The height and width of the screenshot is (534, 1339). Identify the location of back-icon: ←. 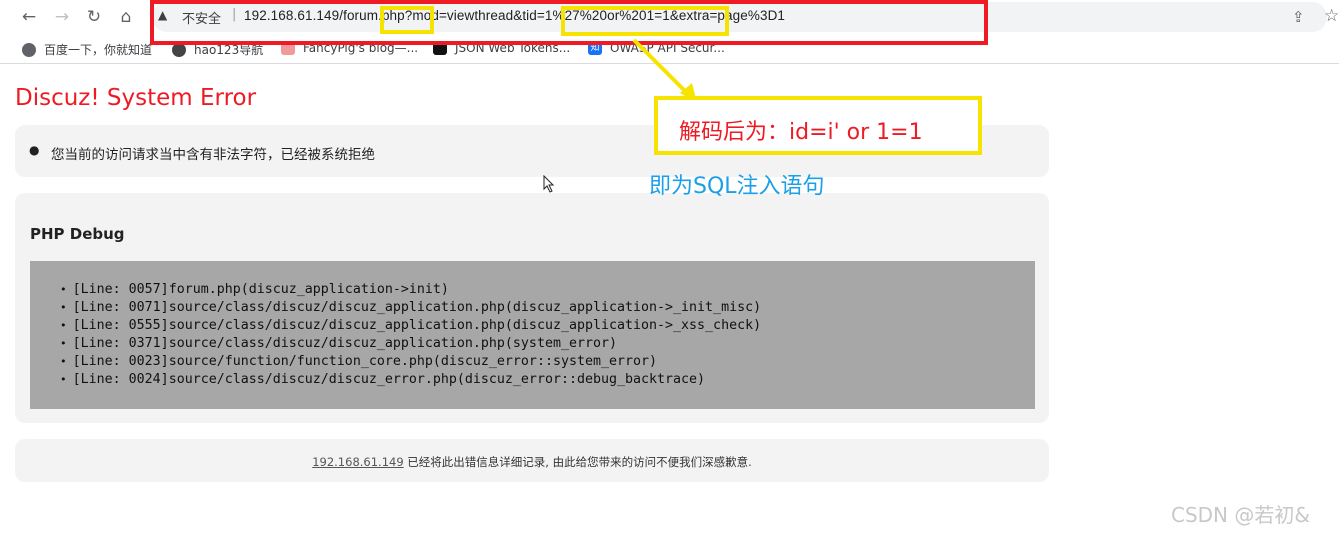
(29, 17).